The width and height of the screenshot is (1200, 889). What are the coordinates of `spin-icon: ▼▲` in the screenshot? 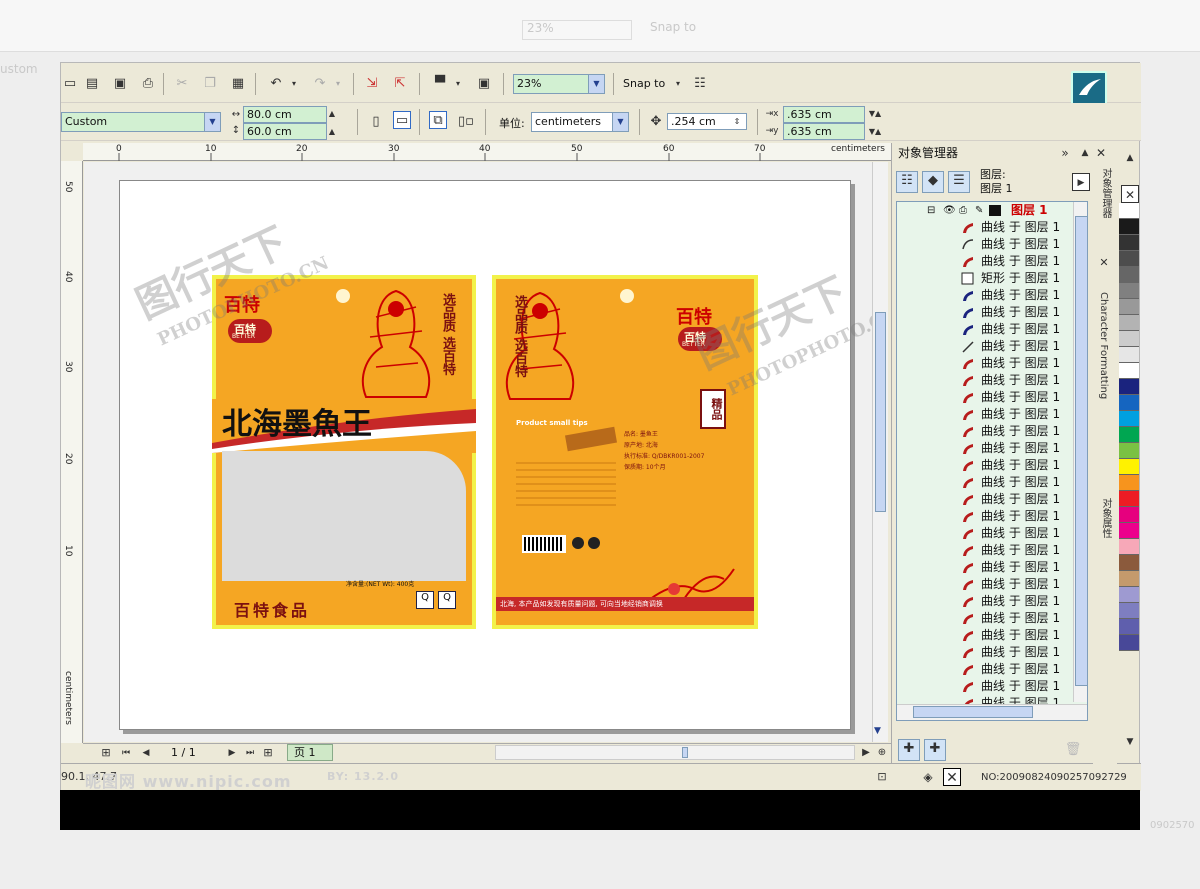 It's located at (875, 132).